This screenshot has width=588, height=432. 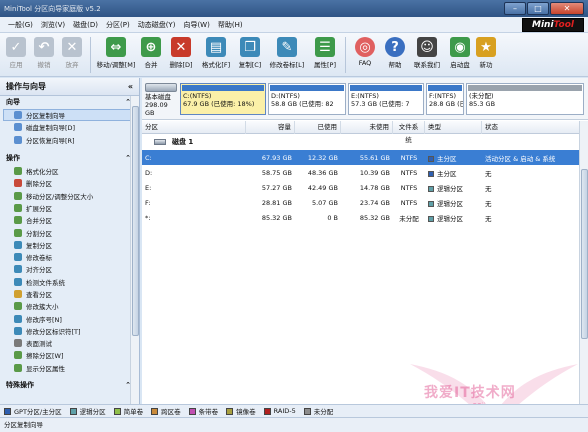 I want to click on new-feature-button: ★ 新功, so click(x=486, y=55).